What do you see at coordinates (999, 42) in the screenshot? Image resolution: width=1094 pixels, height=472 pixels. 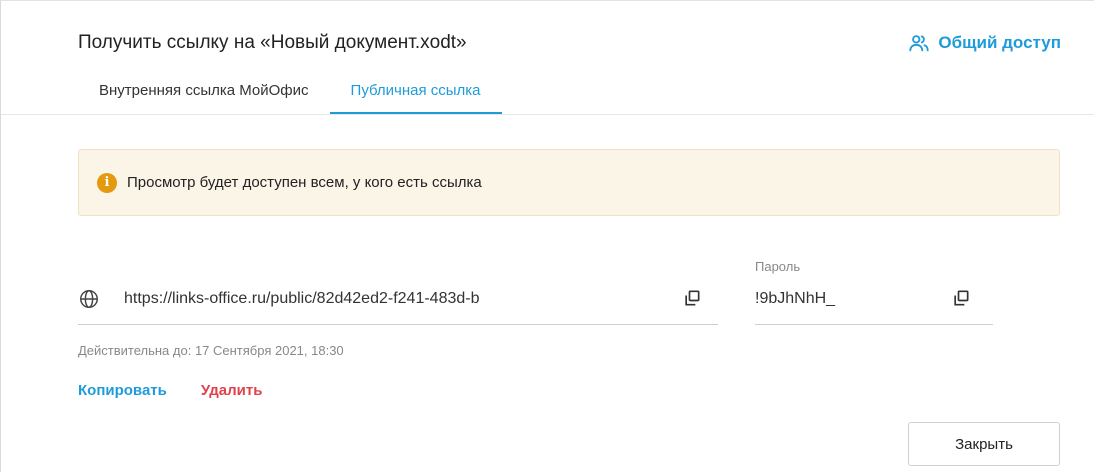 I see `shared-access-label: Общий доступ` at bounding box center [999, 42].